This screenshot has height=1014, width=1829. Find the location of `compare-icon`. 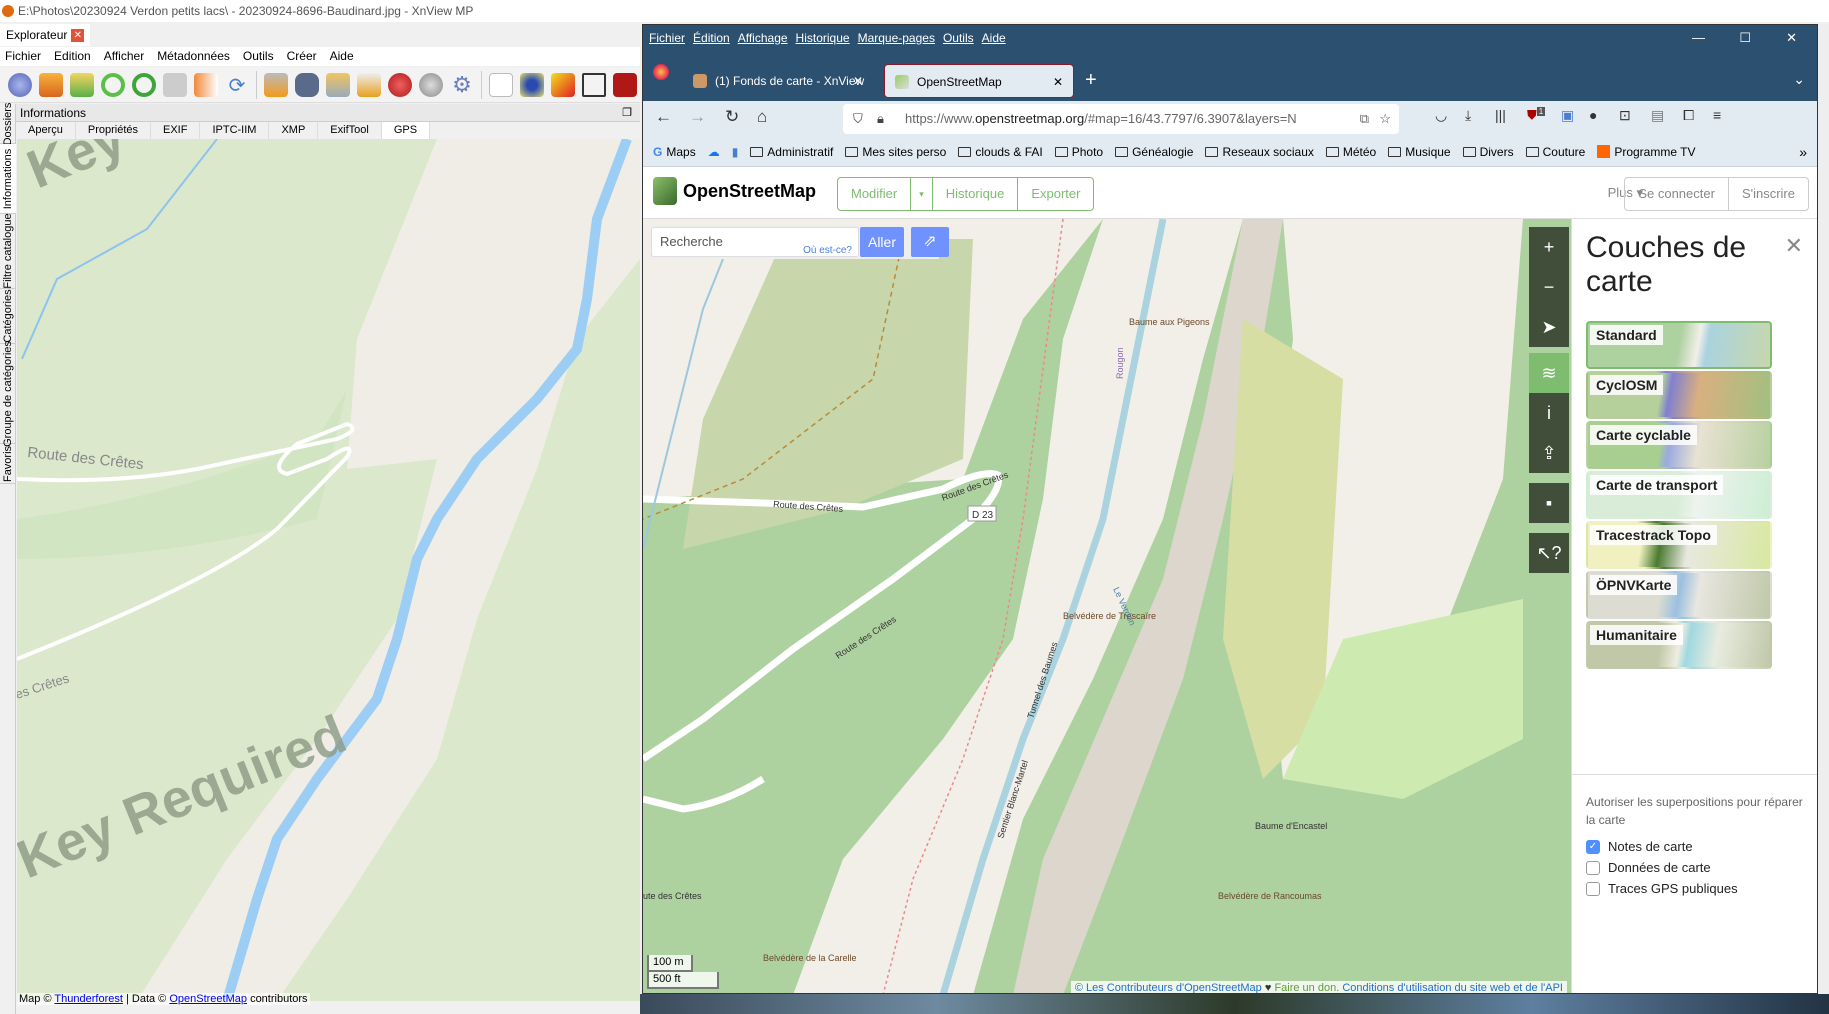

compare-icon is located at coordinates (175, 84).